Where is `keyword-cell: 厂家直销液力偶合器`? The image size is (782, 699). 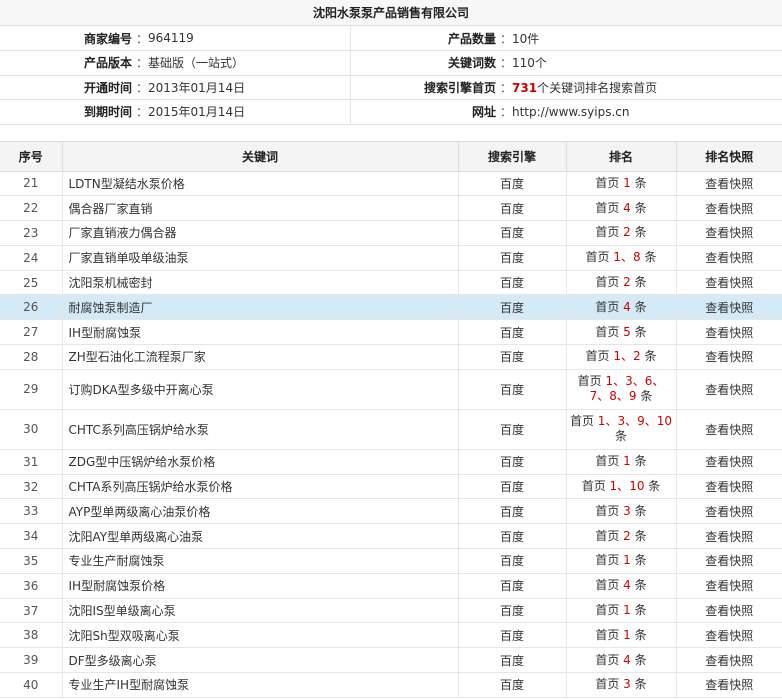 keyword-cell: 厂家直销液力偶合器 is located at coordinates (260, 233).